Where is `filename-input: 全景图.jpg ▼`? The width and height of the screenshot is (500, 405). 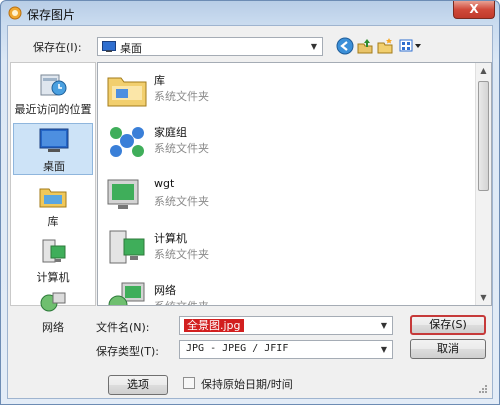
filename-input: 全景图.jpg ▼ is located at coordinates (286, 325).